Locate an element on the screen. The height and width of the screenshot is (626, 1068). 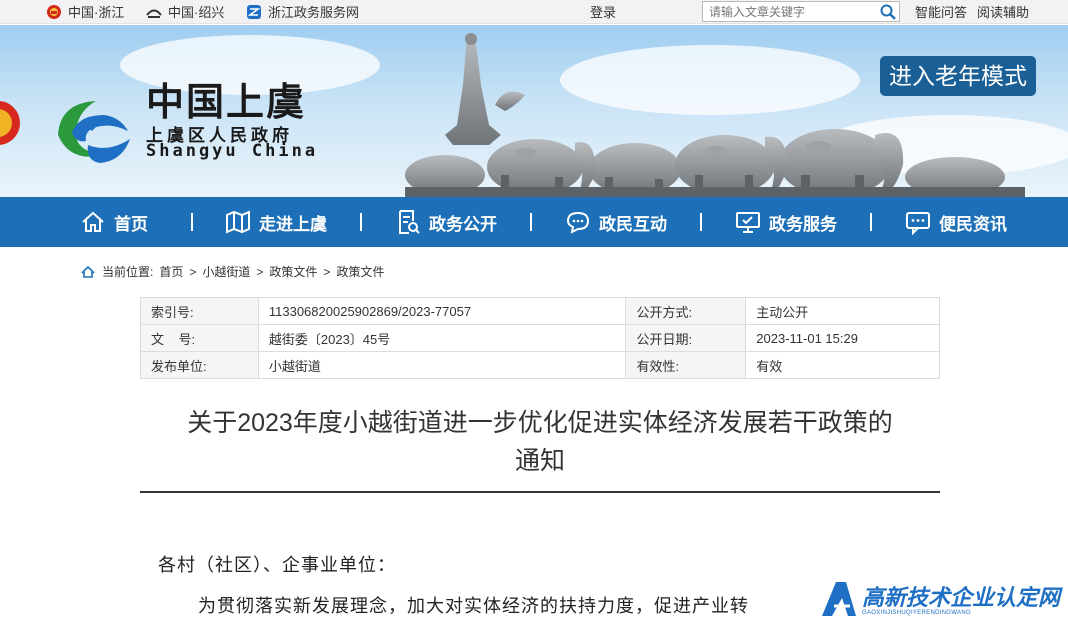
location-home-icon is located at coordinates (88, 271).